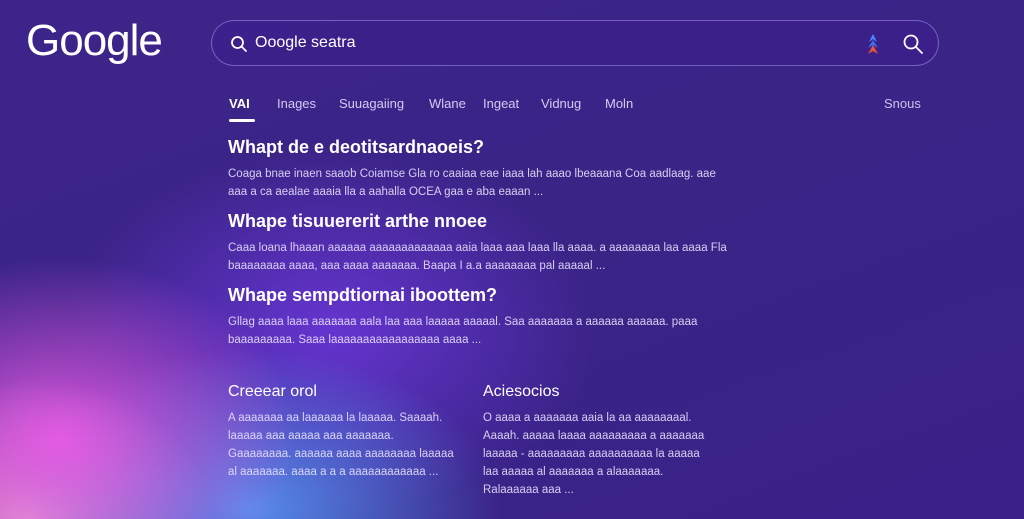 This screenshot has height=519, width=1024. I want to click on tab-maps: Vidnug, so click(561, 103).